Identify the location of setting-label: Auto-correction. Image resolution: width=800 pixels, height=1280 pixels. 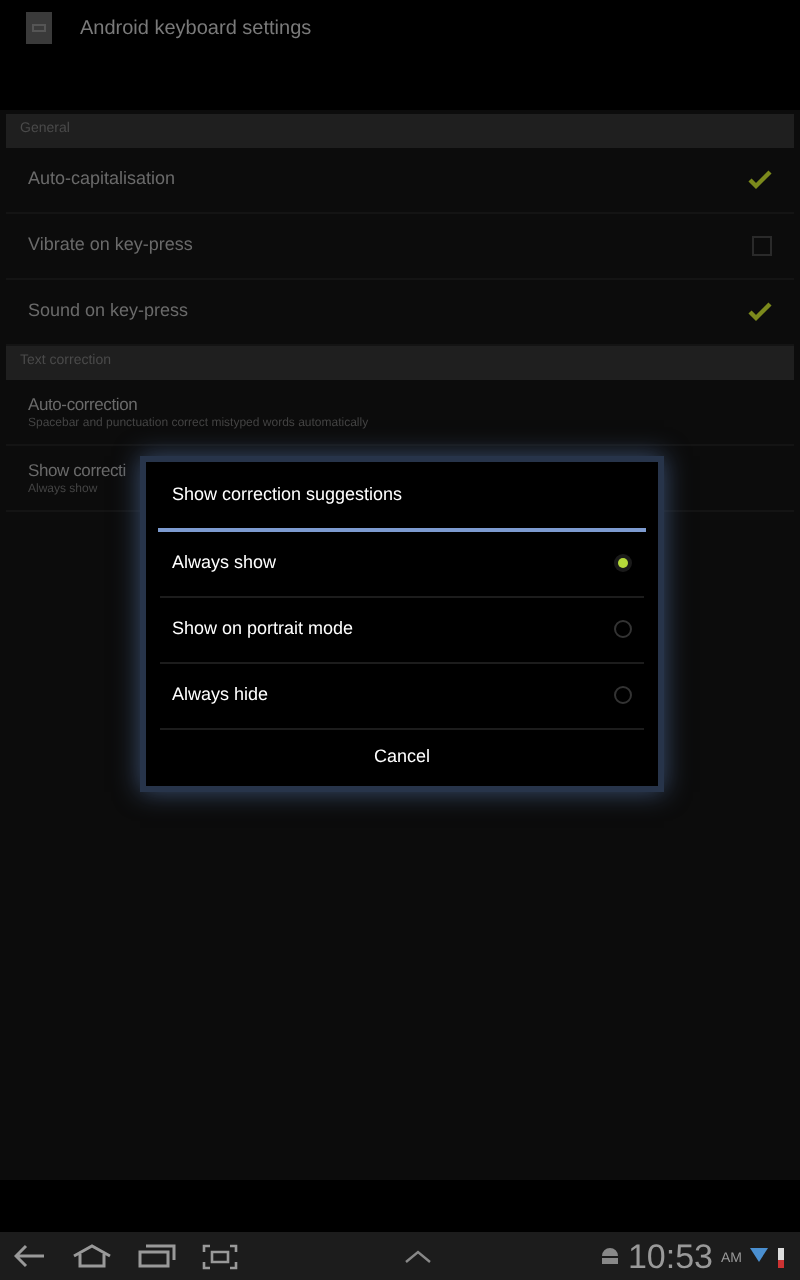
(198, 403).